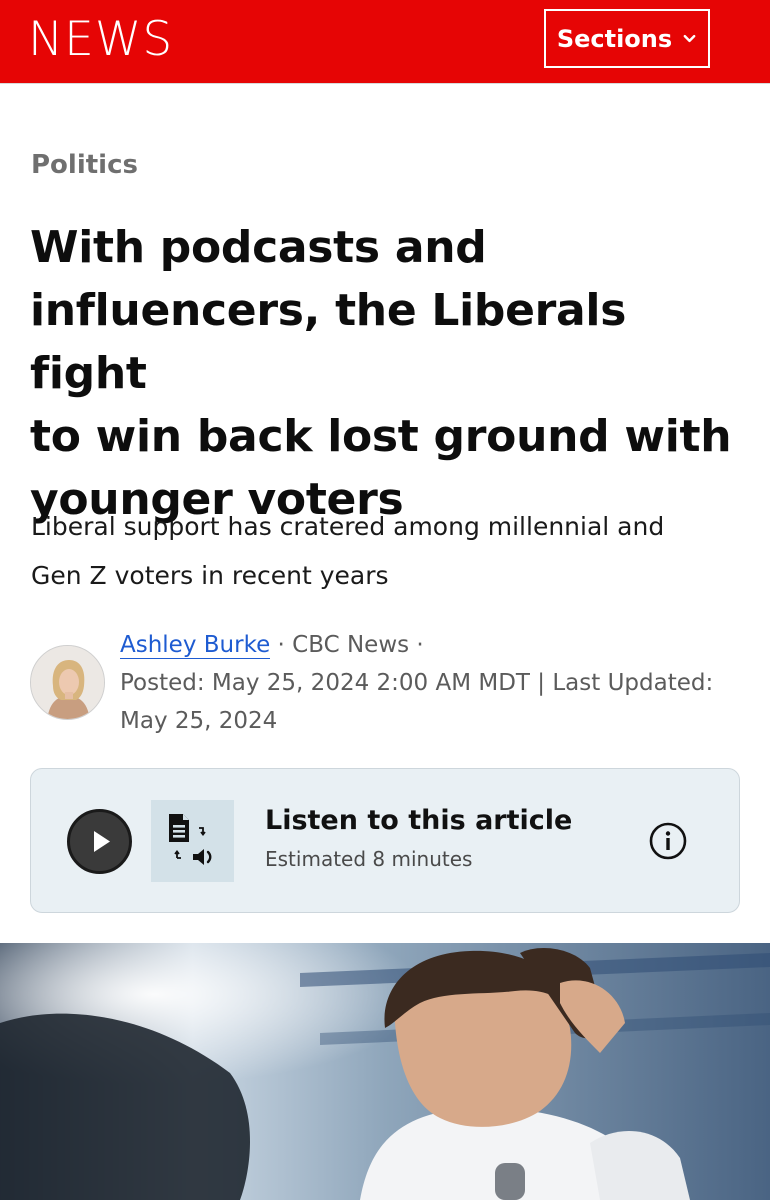 The height and width of the screenshot is (1200, 770). Describe the element at coordinates (199, 721) in the screenshot. I see `updated-timestamp: May 25, 2024` at that location.